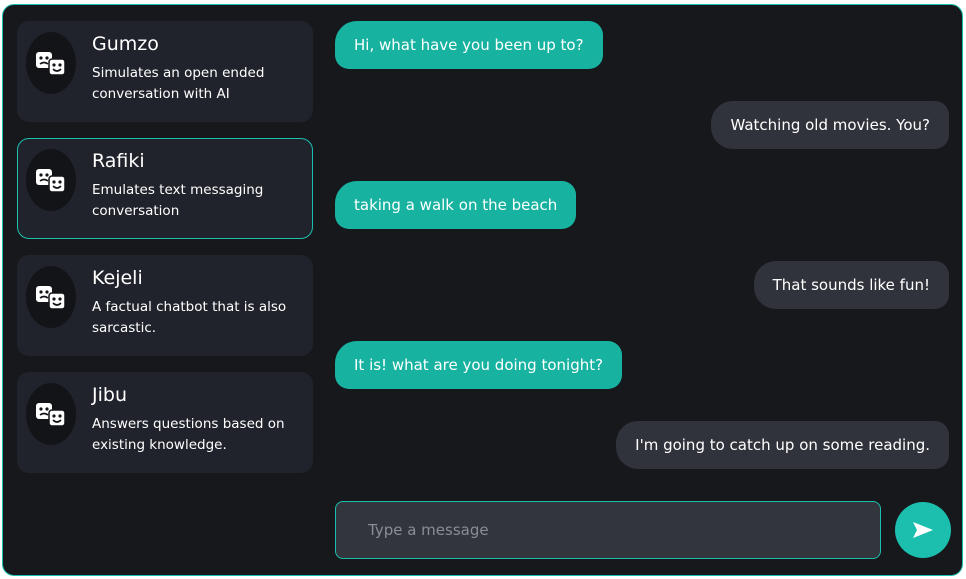 The image size is (966, 579). What do you see at coordinates (117, 278) in the screenshot?
I see `bot-name: Kejeli` at bounding box center [117, 278].